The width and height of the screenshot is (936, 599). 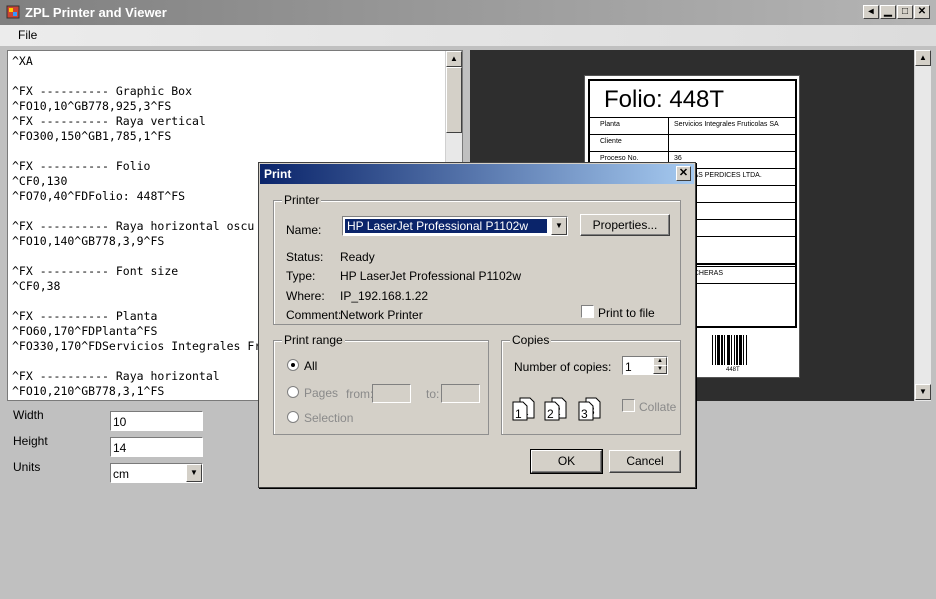 I want to click on all-label: All, so click(x=310, y=366).